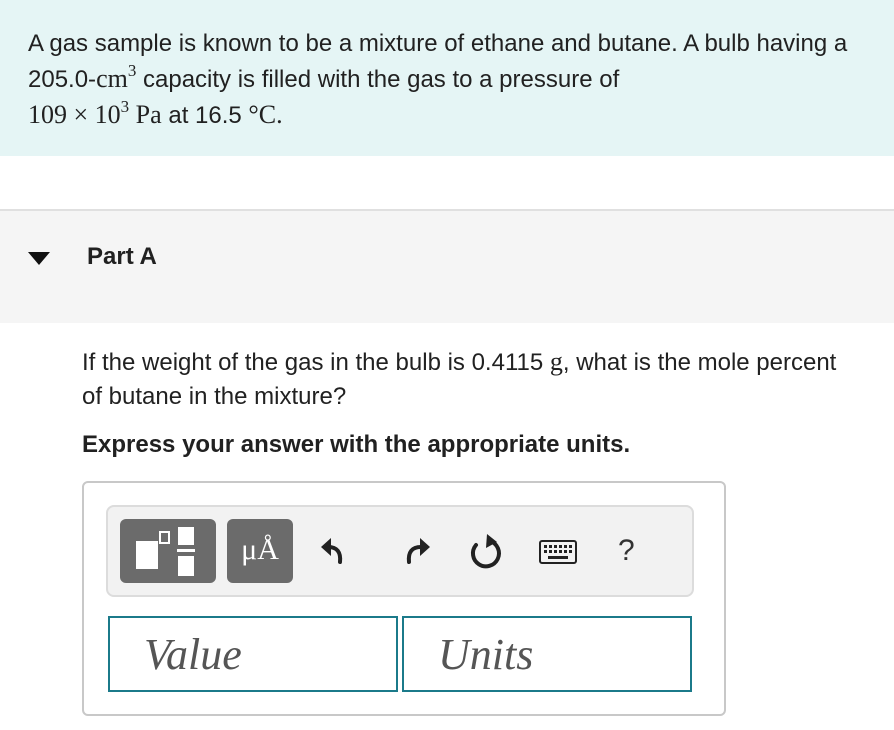 The width and height of the screenshot is (894, 730). I want to click on help-icon: ?, so click(626, 551).